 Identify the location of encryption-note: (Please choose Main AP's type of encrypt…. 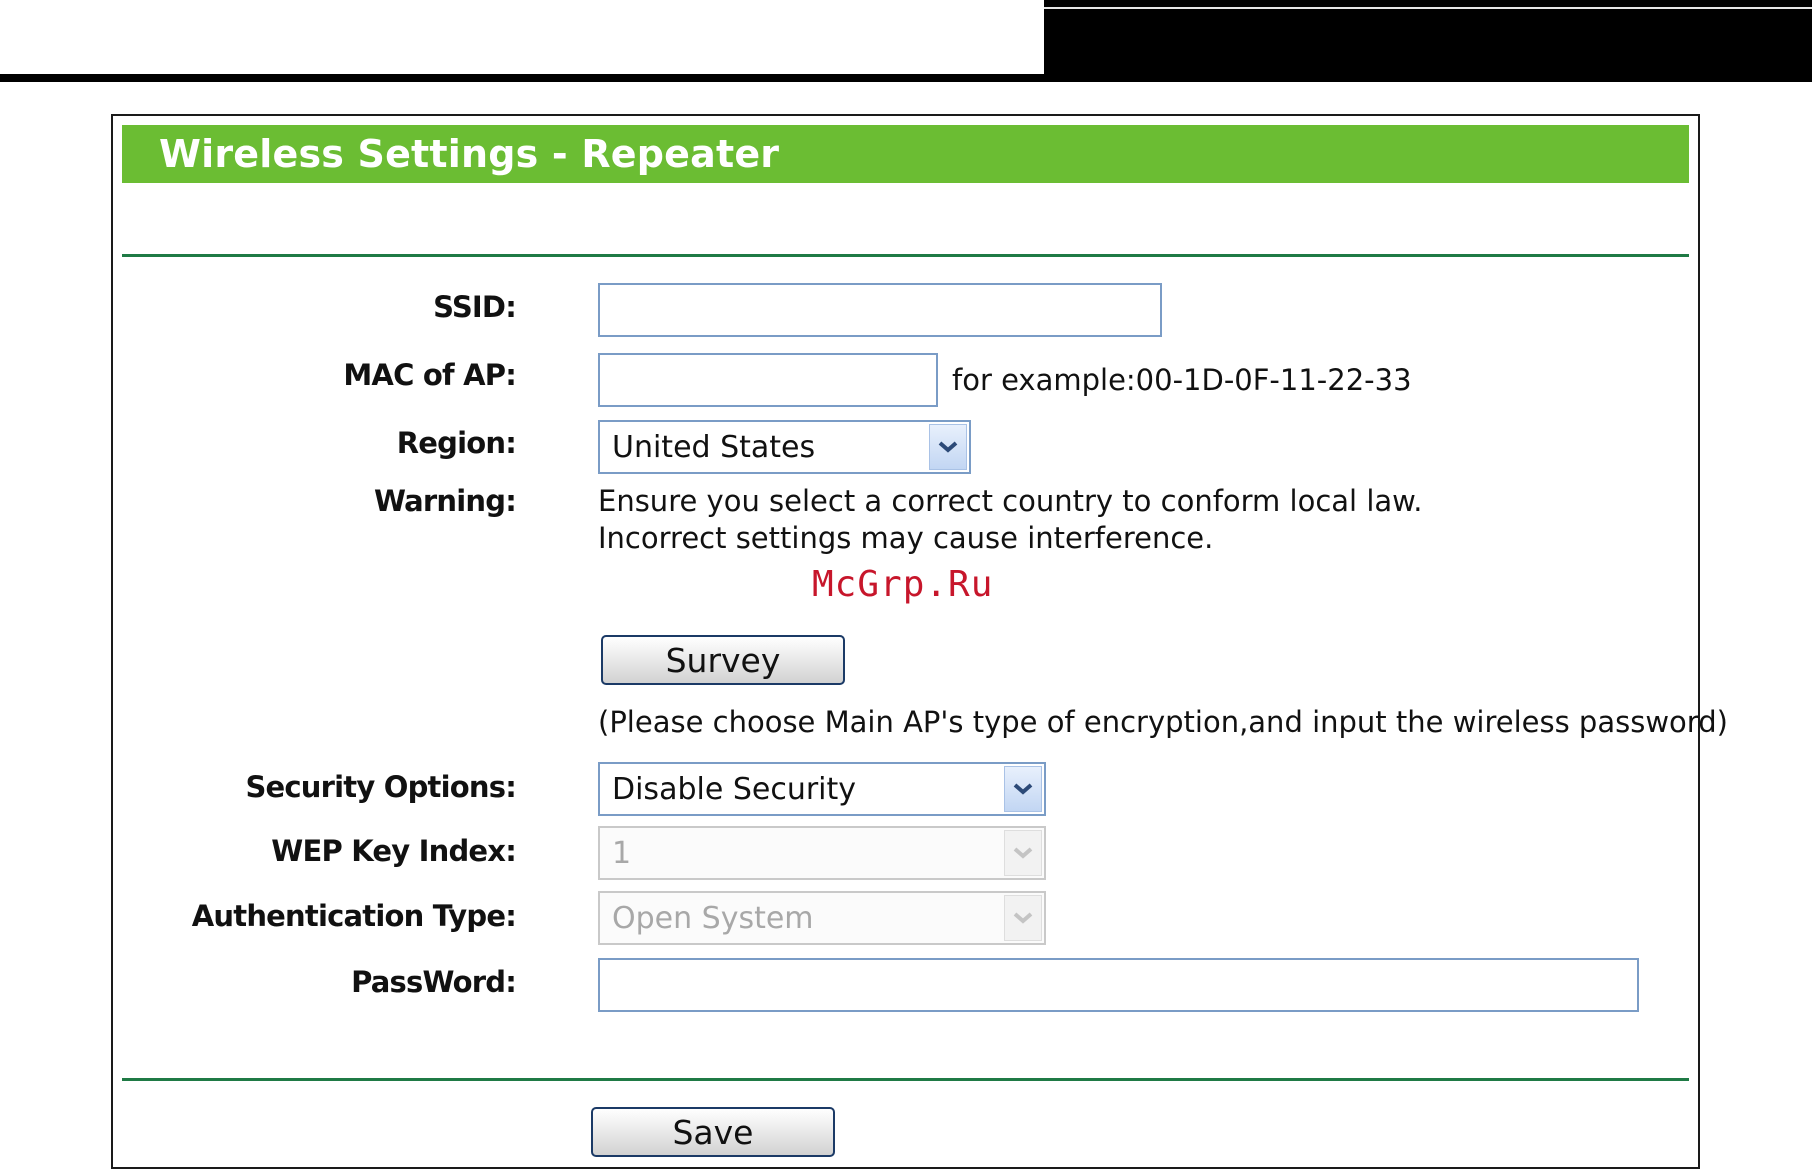
(1163, 722).